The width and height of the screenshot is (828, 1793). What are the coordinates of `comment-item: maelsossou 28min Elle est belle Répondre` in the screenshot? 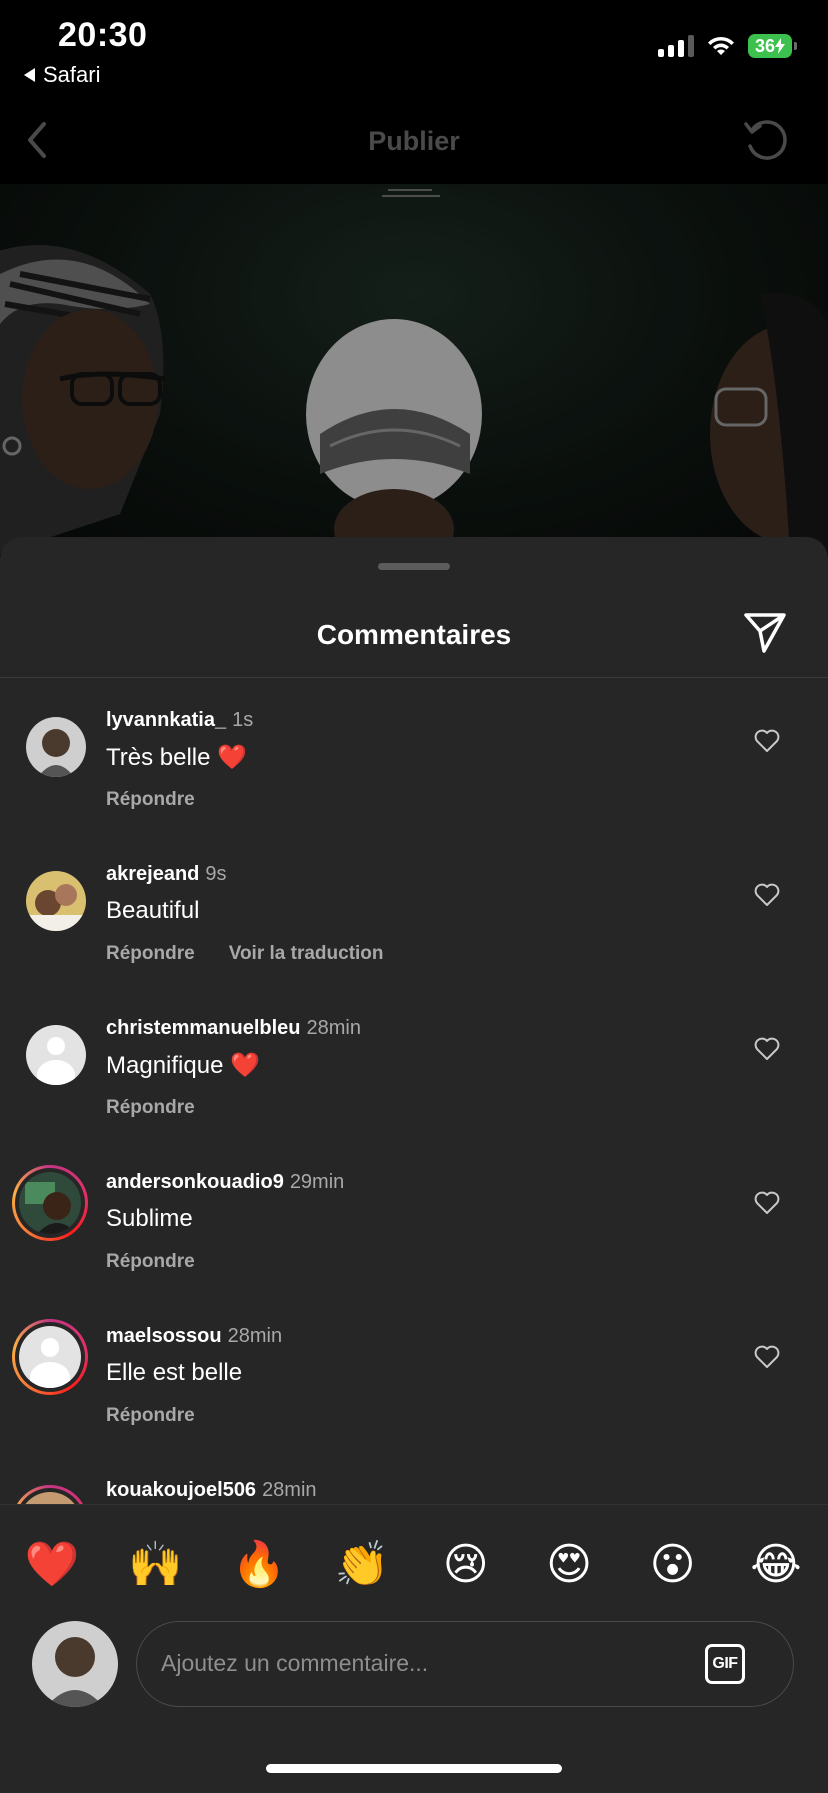 It's located at (414, 1399).